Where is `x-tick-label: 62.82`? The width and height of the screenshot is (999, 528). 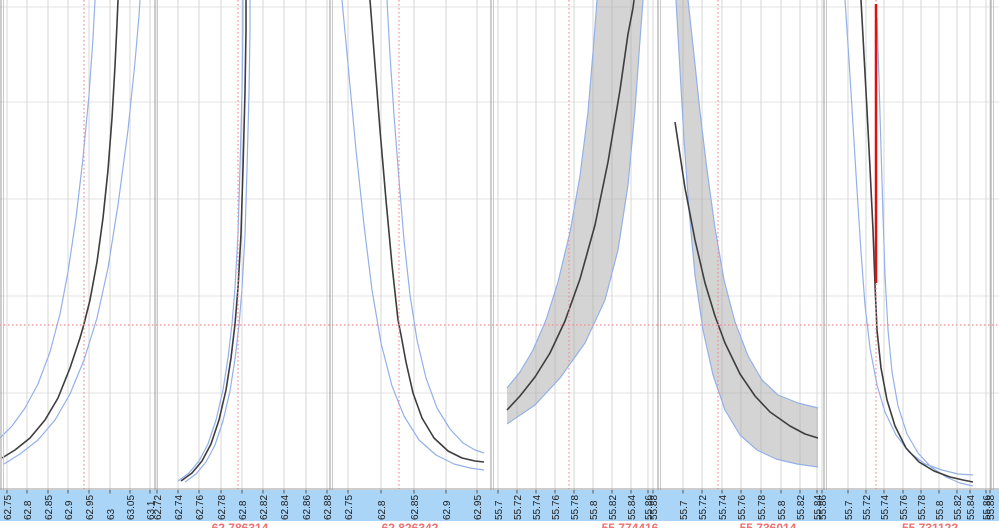 x-tick-label: 62.82 is located at coordinates (264, 507).